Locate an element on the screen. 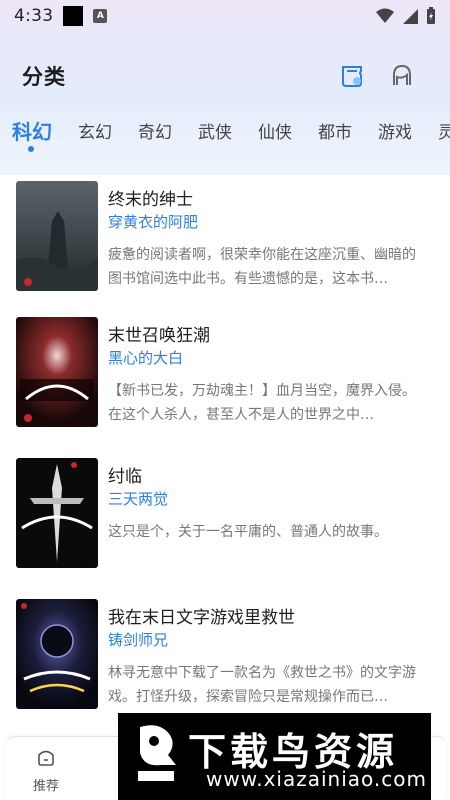 This screenshot has width=450, height=800. book-author: 三天两觉 is located at coordinates (138, 498).